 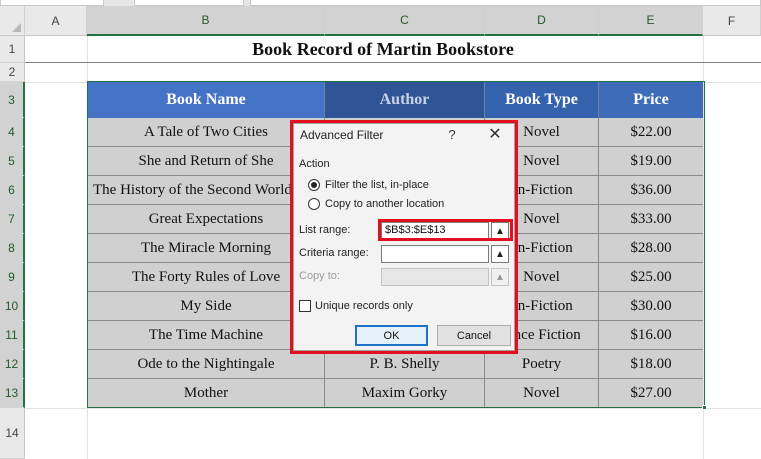 I want to click on fill-handle, so click(x=704, y=407).